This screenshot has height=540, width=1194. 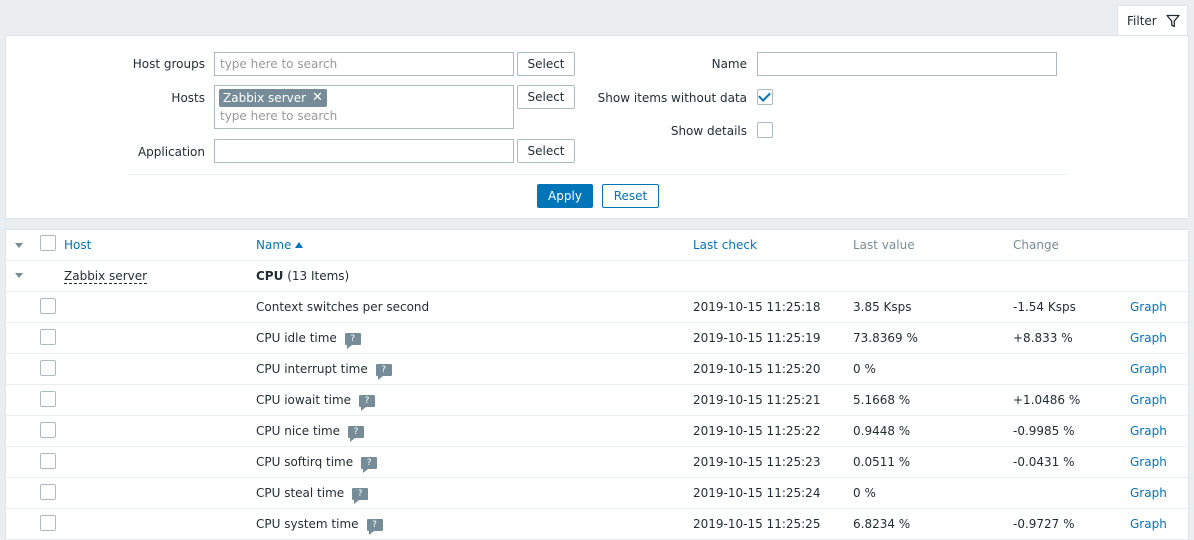 What do you see at coordinates (48, 243) in the screenshot?
I see `select-all-checkbox` at bounding box center [48, 243].